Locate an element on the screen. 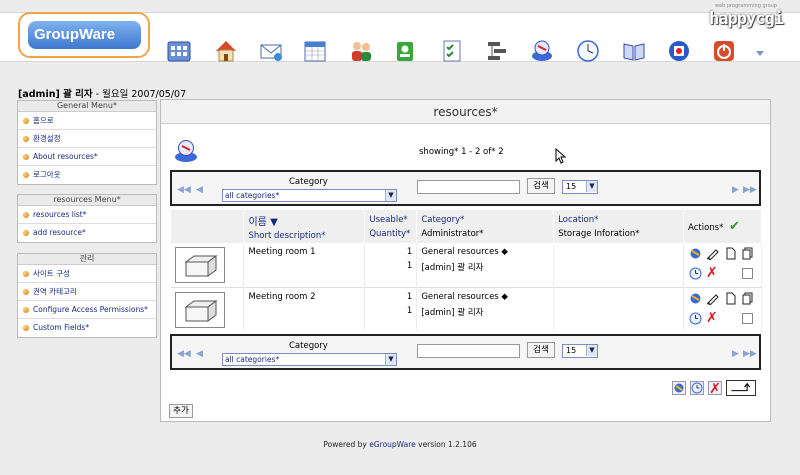 This screenshot has height=475, width=800. home-icon is located at coordinates (226, 51).